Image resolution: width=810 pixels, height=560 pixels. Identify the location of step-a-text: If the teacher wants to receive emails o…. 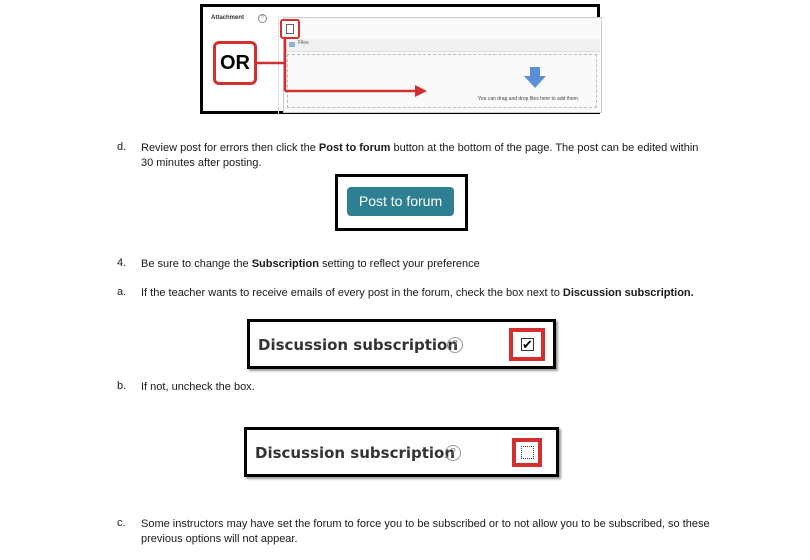
(417, 293).